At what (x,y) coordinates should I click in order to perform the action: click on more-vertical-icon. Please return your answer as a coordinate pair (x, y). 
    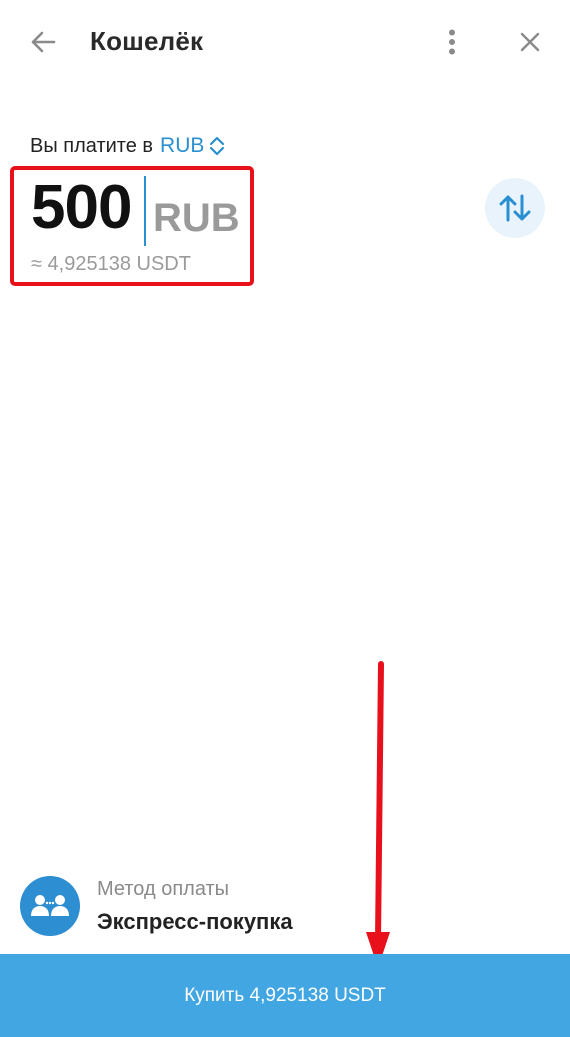
    Looking at the image, I should click on (452, 42).